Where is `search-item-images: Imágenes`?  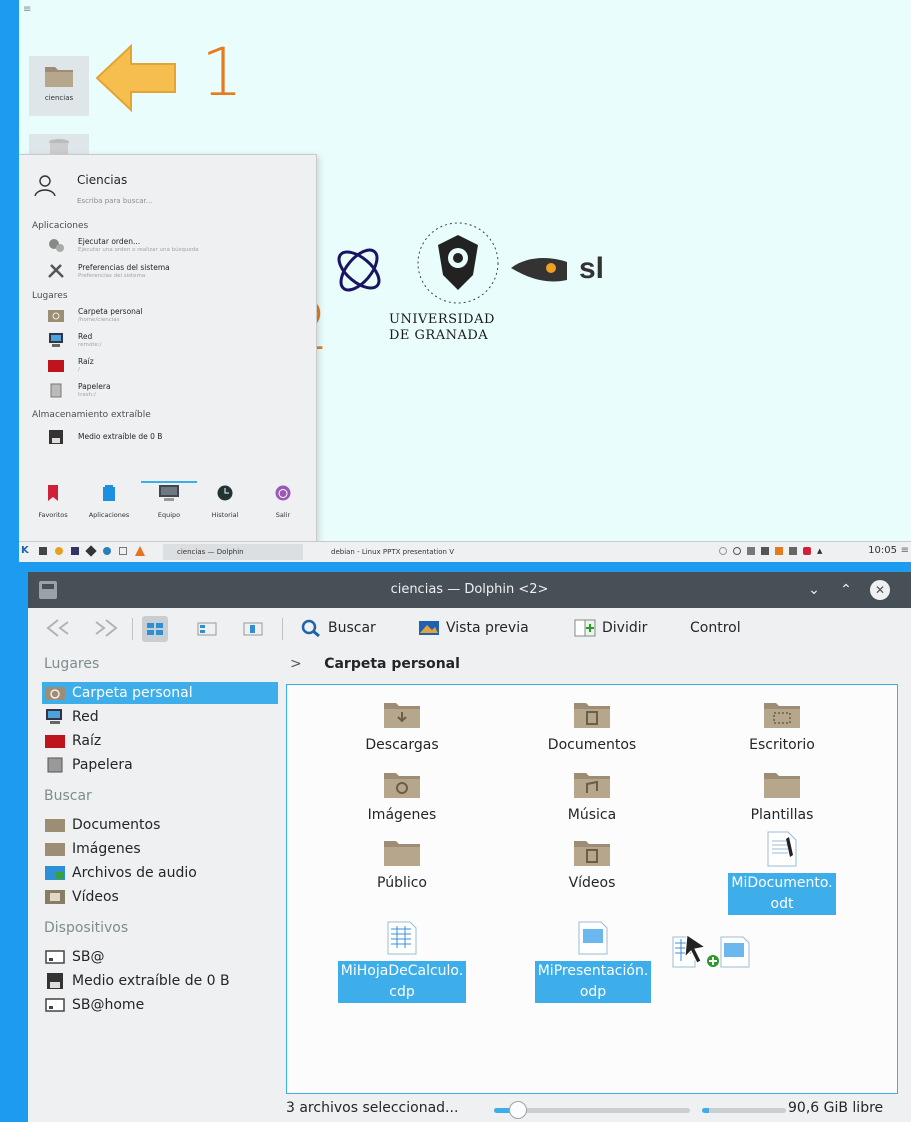 search-item-images: Imágenes is located at coordinates (160, 849).